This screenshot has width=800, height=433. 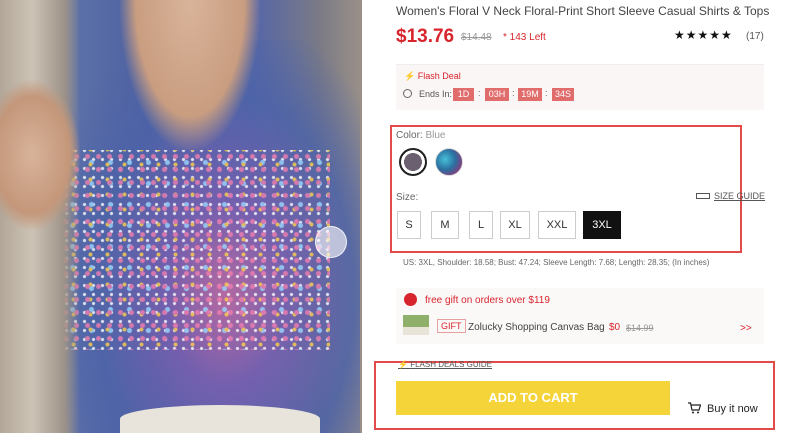 I want to click on countdown-minutes: 19M, so click(x=530, y=94).